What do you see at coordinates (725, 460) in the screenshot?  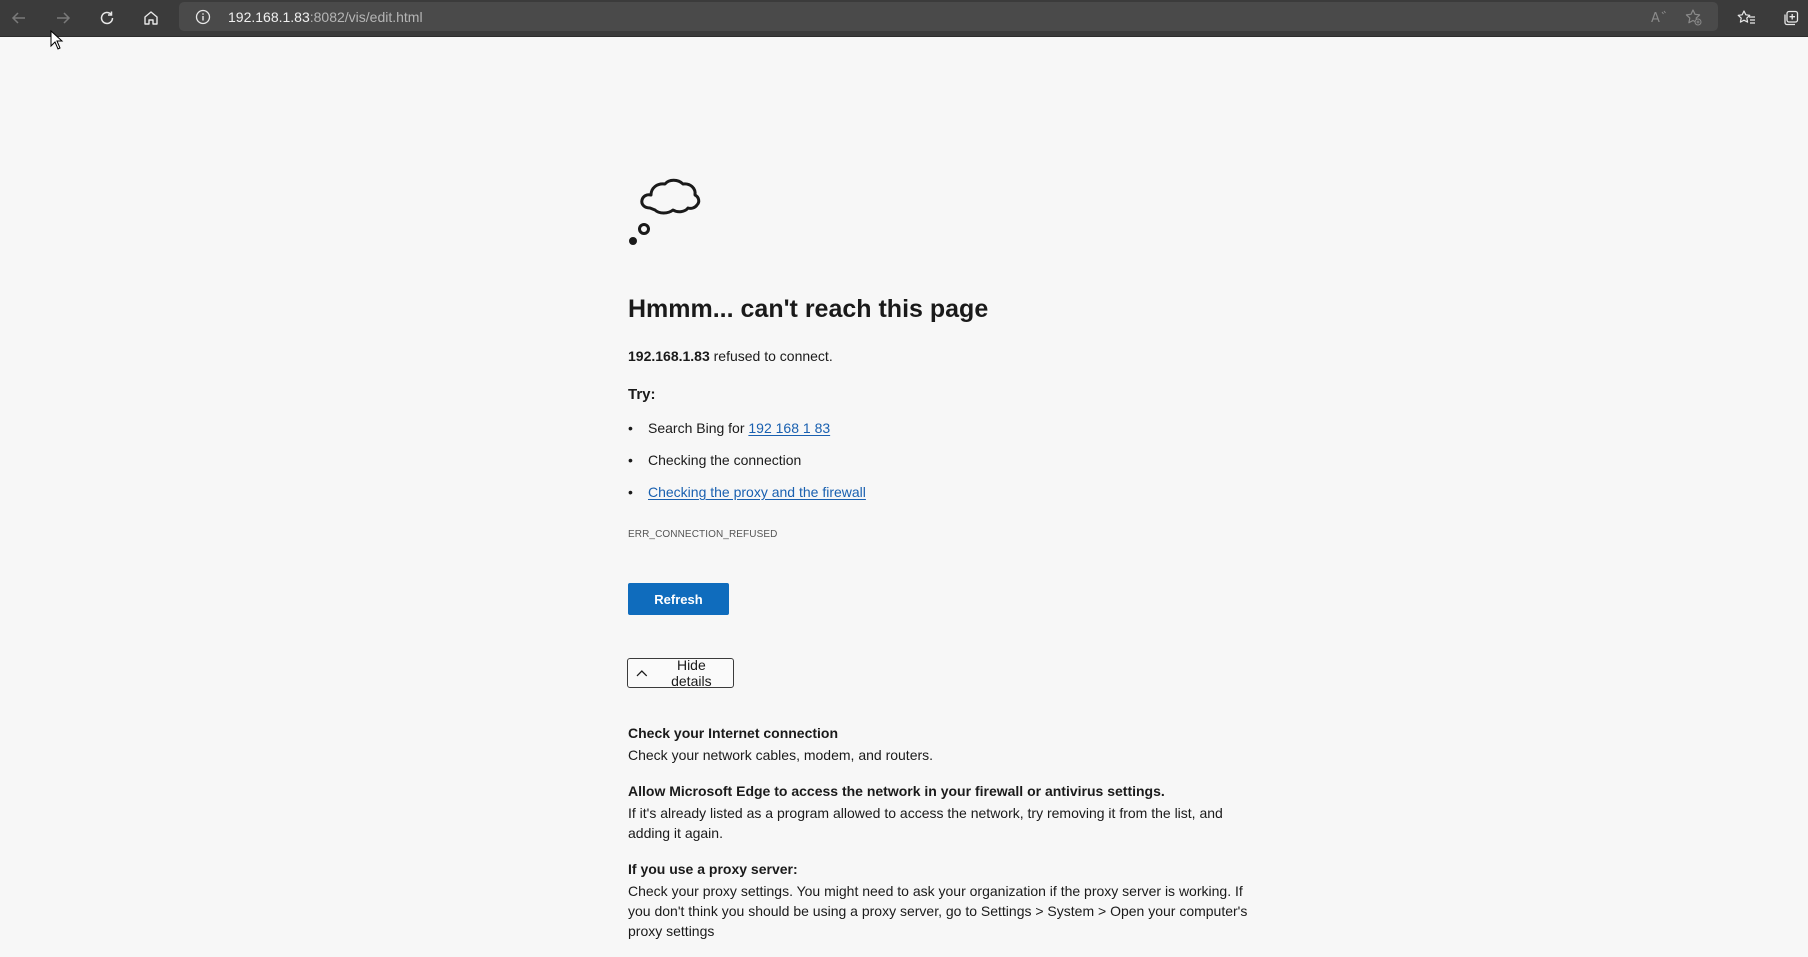 I see `check-connection-text: Checking the connection` at bounding box center [725, 460].